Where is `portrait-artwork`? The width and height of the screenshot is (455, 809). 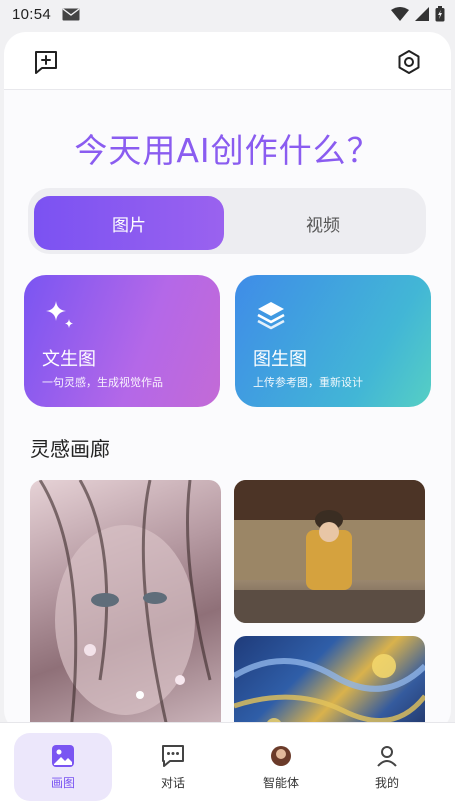
portrait-artwork is located at coordinates (125, 606).